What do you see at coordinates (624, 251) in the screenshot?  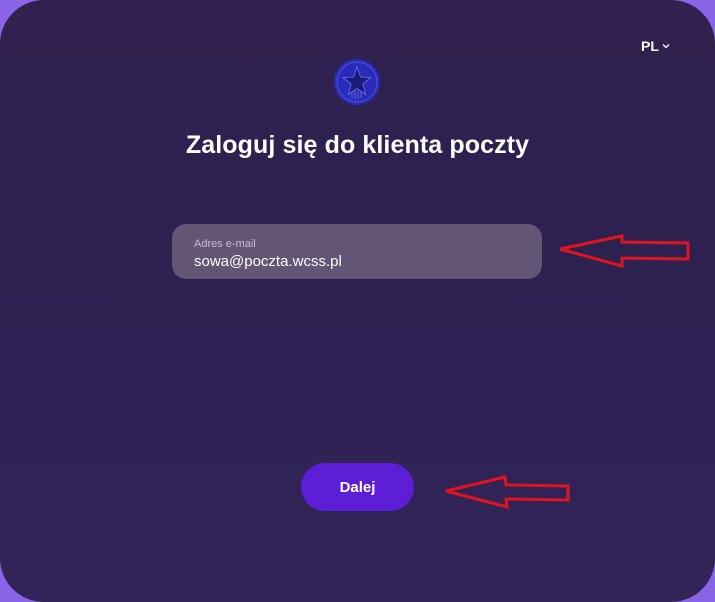 I see `arrow-to-email-field` at bounding box center [624, 251].